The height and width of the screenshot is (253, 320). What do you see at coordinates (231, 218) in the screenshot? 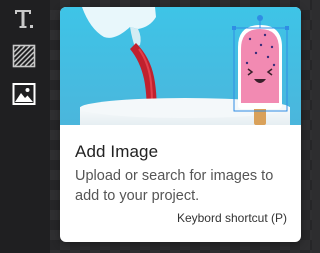
I see `tooltip-shortcut-hint: Keybord shortcut (P)` at bounding box center [231, 218].